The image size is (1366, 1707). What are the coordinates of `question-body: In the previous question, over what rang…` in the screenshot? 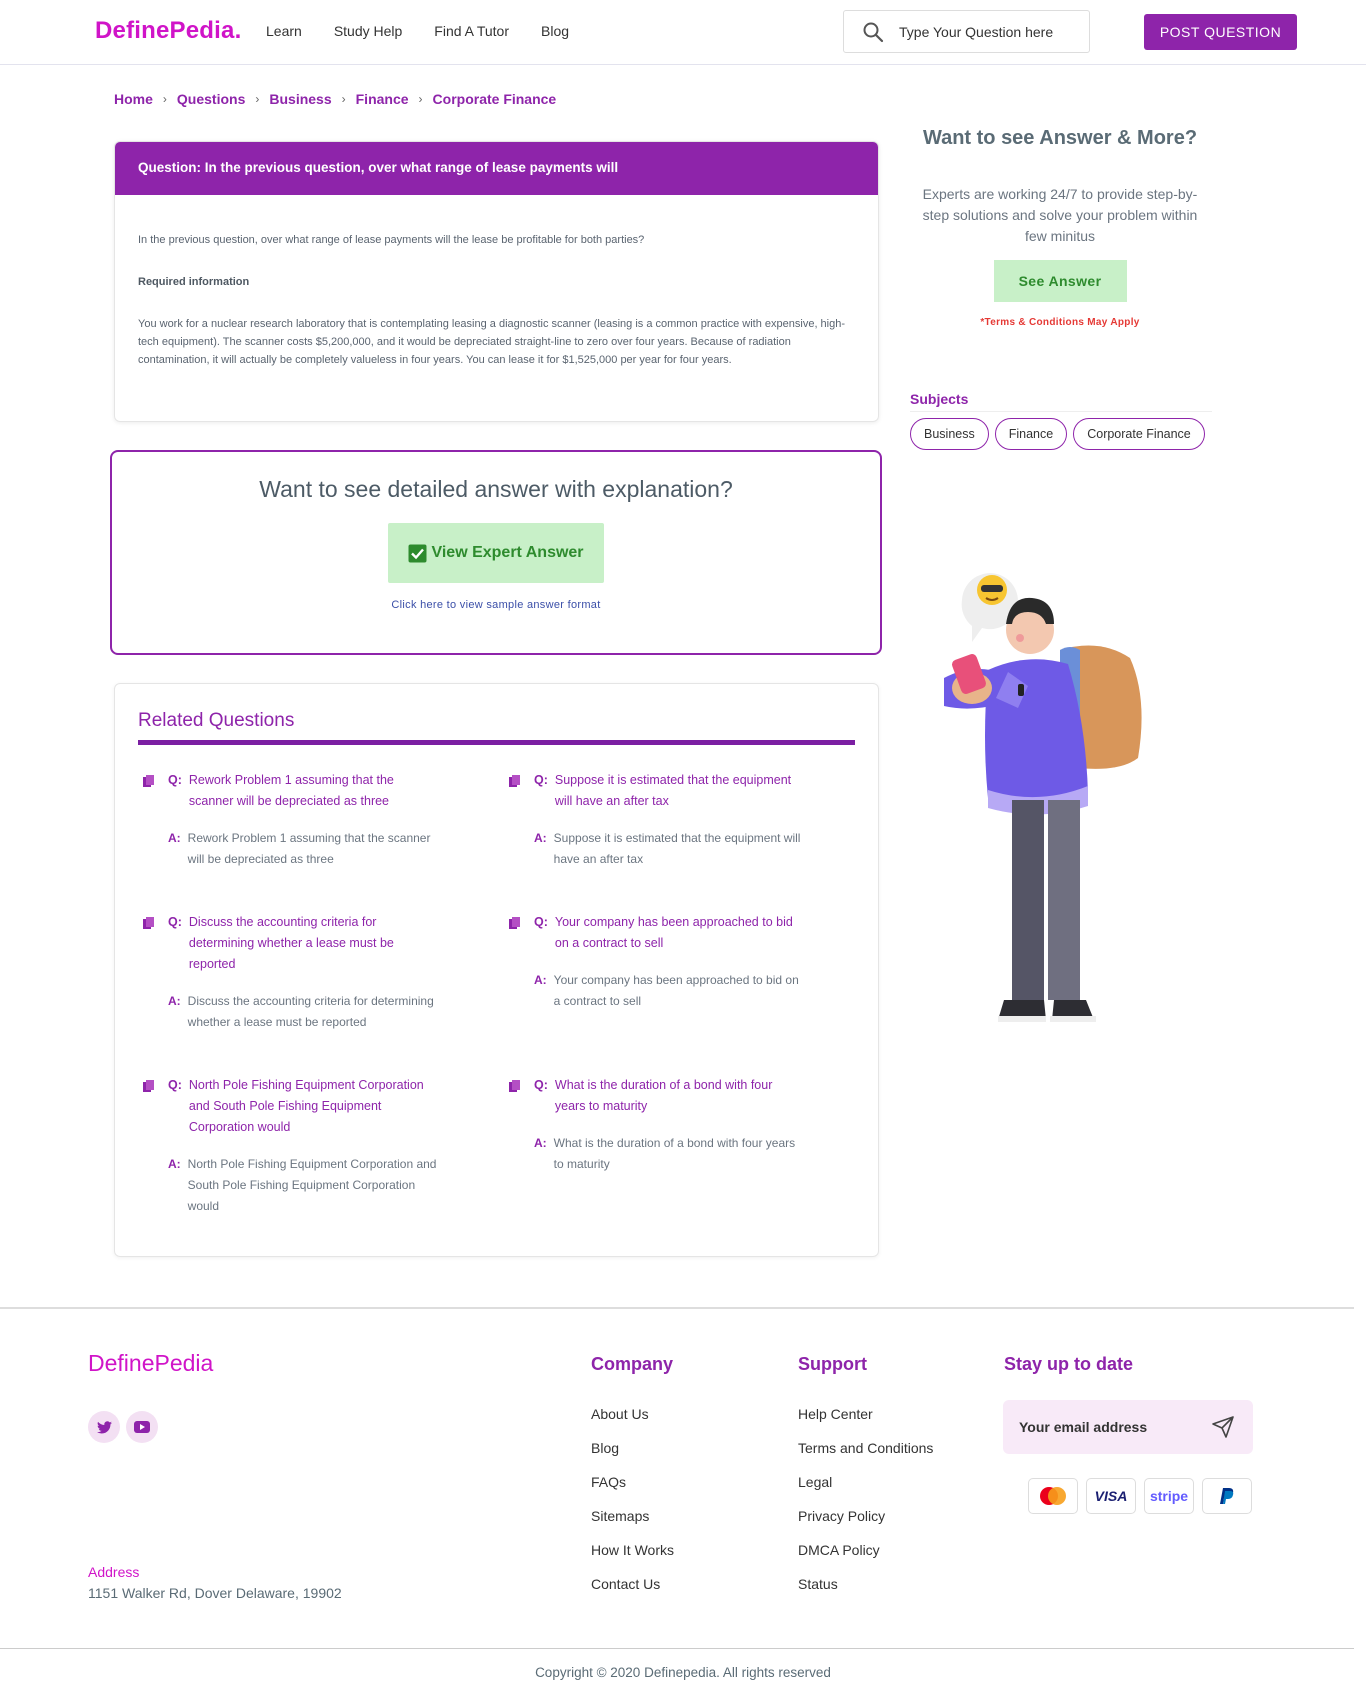 It's located at (496, 282).